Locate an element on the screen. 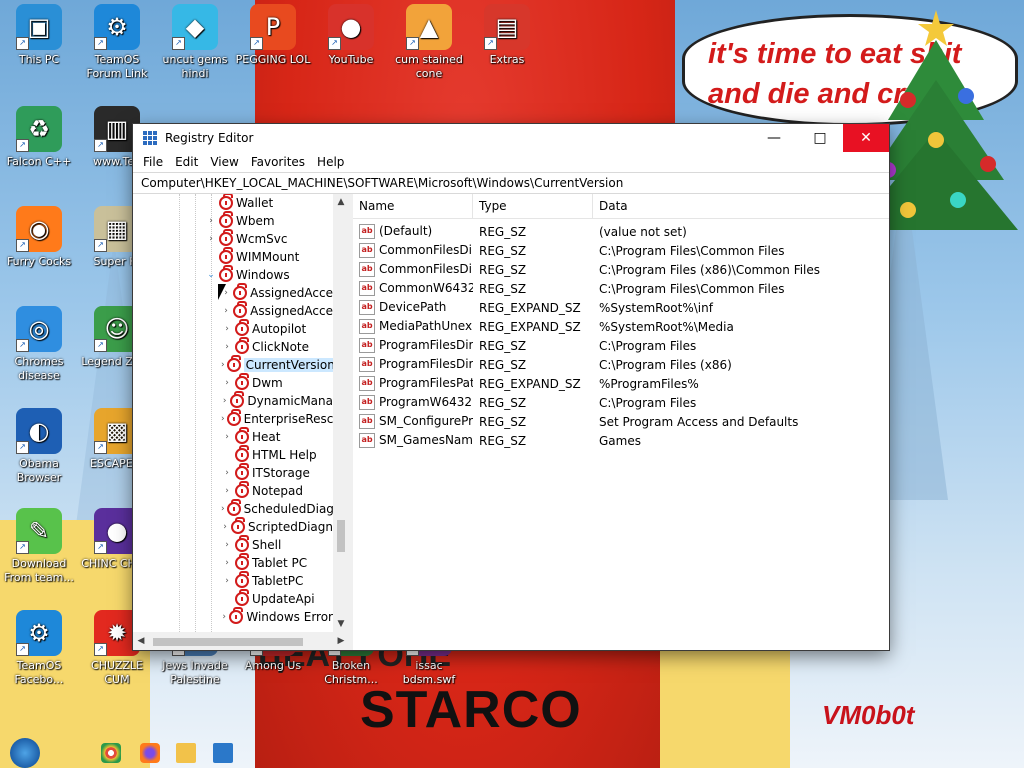  tree-item: › DynamicMana is located at coordinates (233, 400).